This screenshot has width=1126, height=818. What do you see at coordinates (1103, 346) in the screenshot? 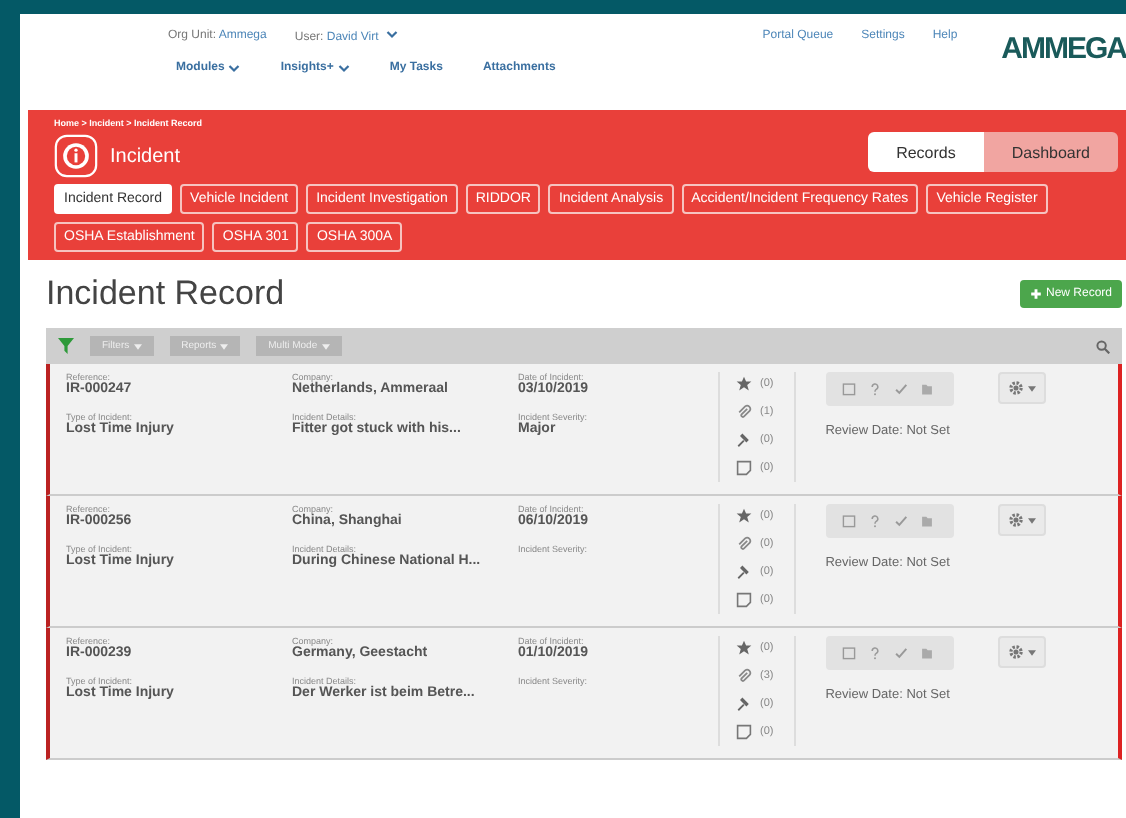
I see `search-icon` at bounding box center [1103, 346].